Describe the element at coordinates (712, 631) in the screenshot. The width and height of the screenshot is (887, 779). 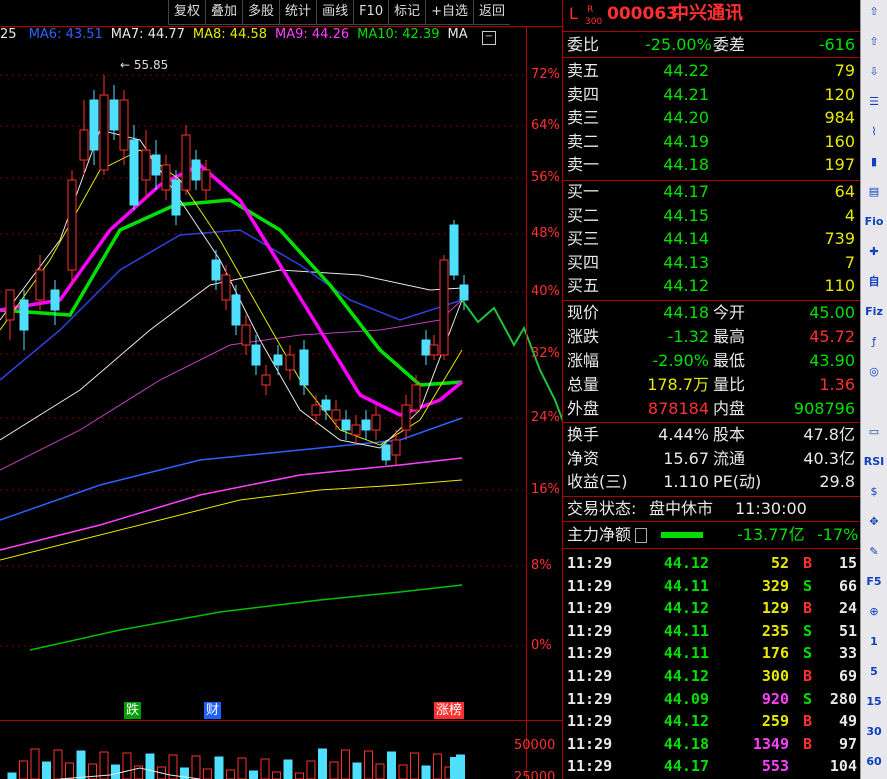
I see `tick-row: 11:29 44.11 235 S 51` at that location.